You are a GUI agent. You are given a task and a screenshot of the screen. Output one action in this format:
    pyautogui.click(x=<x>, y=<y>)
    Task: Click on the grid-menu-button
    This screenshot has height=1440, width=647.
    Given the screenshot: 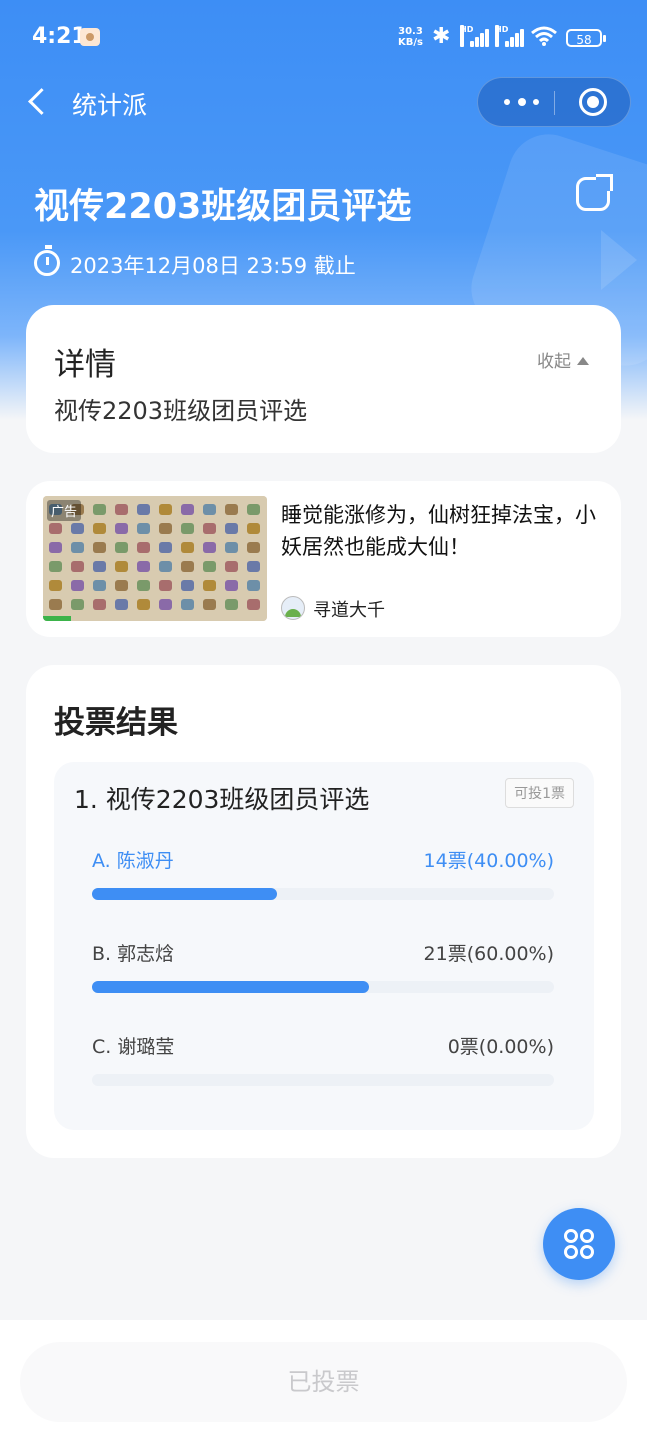 What is the action you would take?
    pyautogui.click(x=579, y=1244)
    